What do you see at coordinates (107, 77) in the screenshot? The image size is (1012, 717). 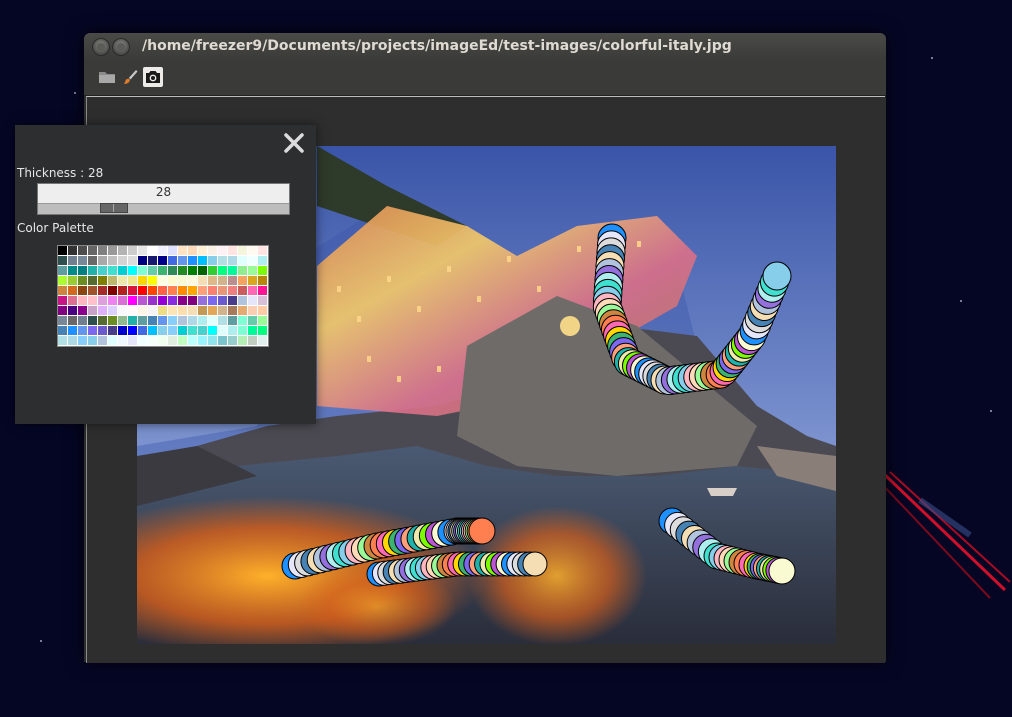 I see `open-folder-icon` at bounding box center [107, 77].